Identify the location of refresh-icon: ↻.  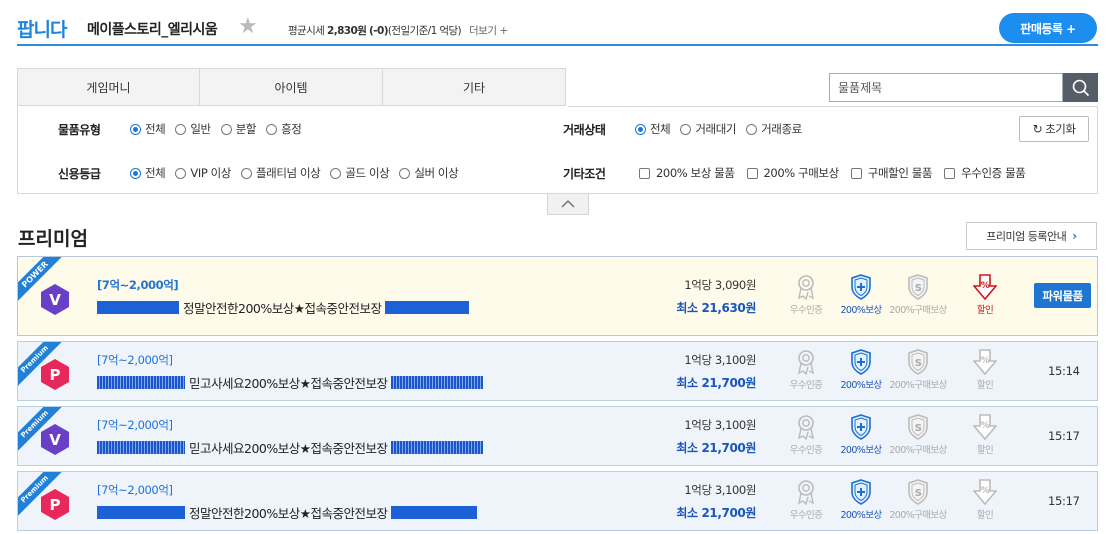
(1037, 129).